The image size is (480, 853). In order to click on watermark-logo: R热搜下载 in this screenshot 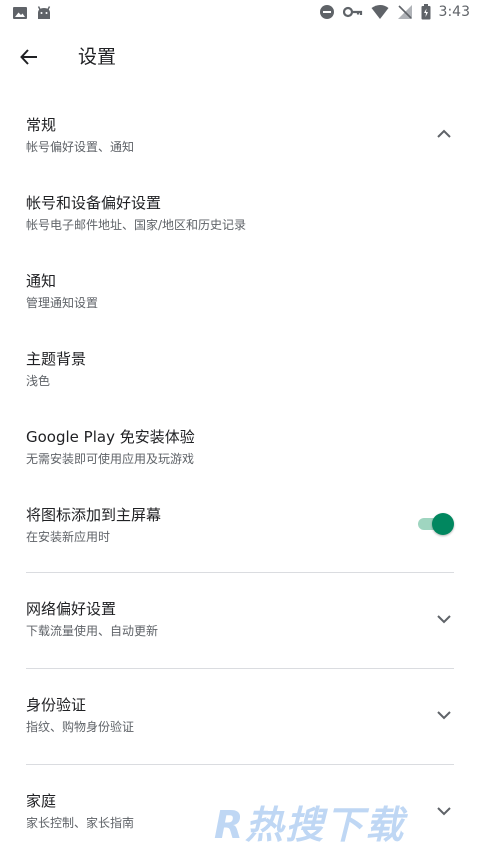, I will do `click(310, 825)`.